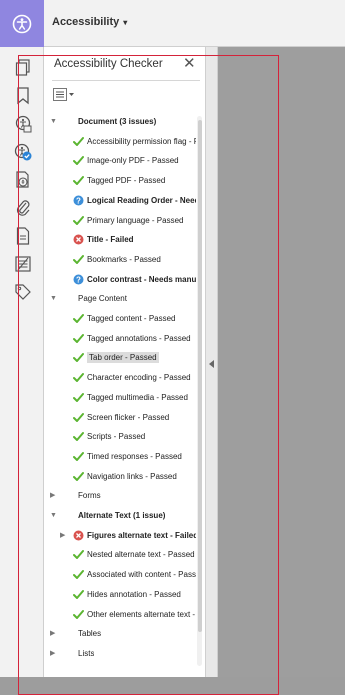  Describe the element at coordinates (120, 634) in the screenshot. I see `tree-category-row: ▶ Tables` at that location.